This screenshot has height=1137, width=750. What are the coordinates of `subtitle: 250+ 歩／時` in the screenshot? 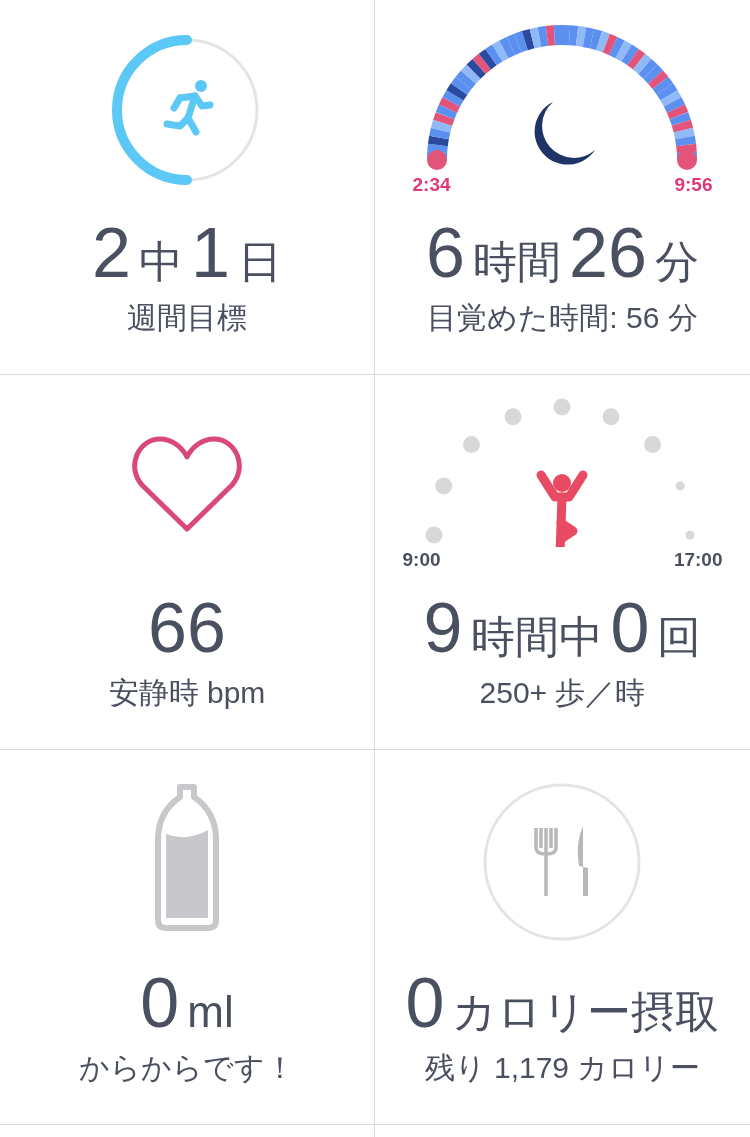 It's located at (562, 693).